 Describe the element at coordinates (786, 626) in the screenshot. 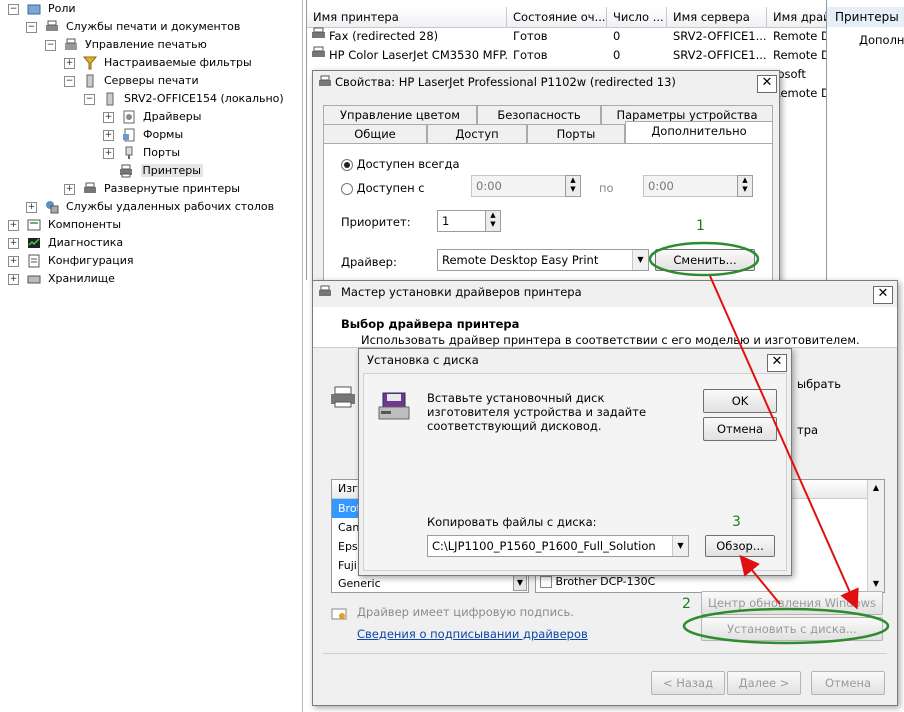

I see `highlight-have-disk-button` at that location.